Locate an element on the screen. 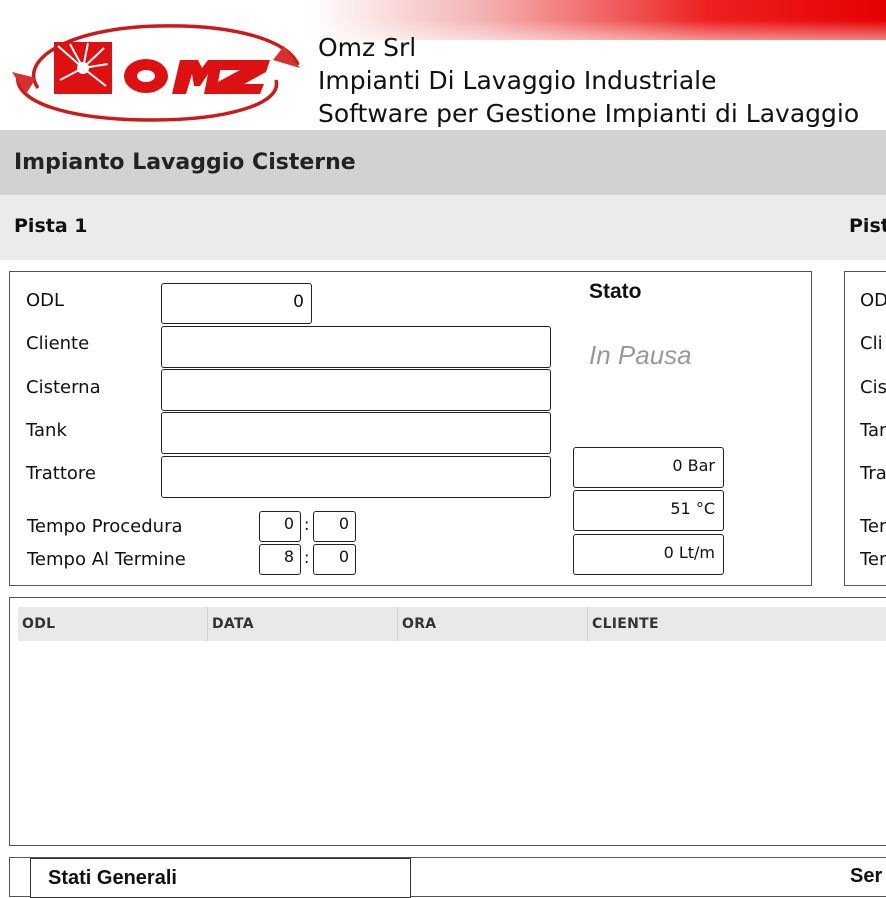 The image size is (886, 898). title-bar: Impianto Lavaggio Cisterne is located at coordinates (443, 162).